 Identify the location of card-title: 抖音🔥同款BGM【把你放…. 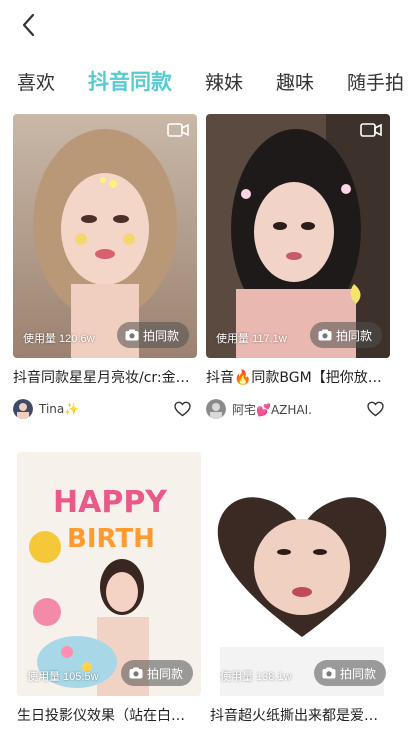
(296, 378).